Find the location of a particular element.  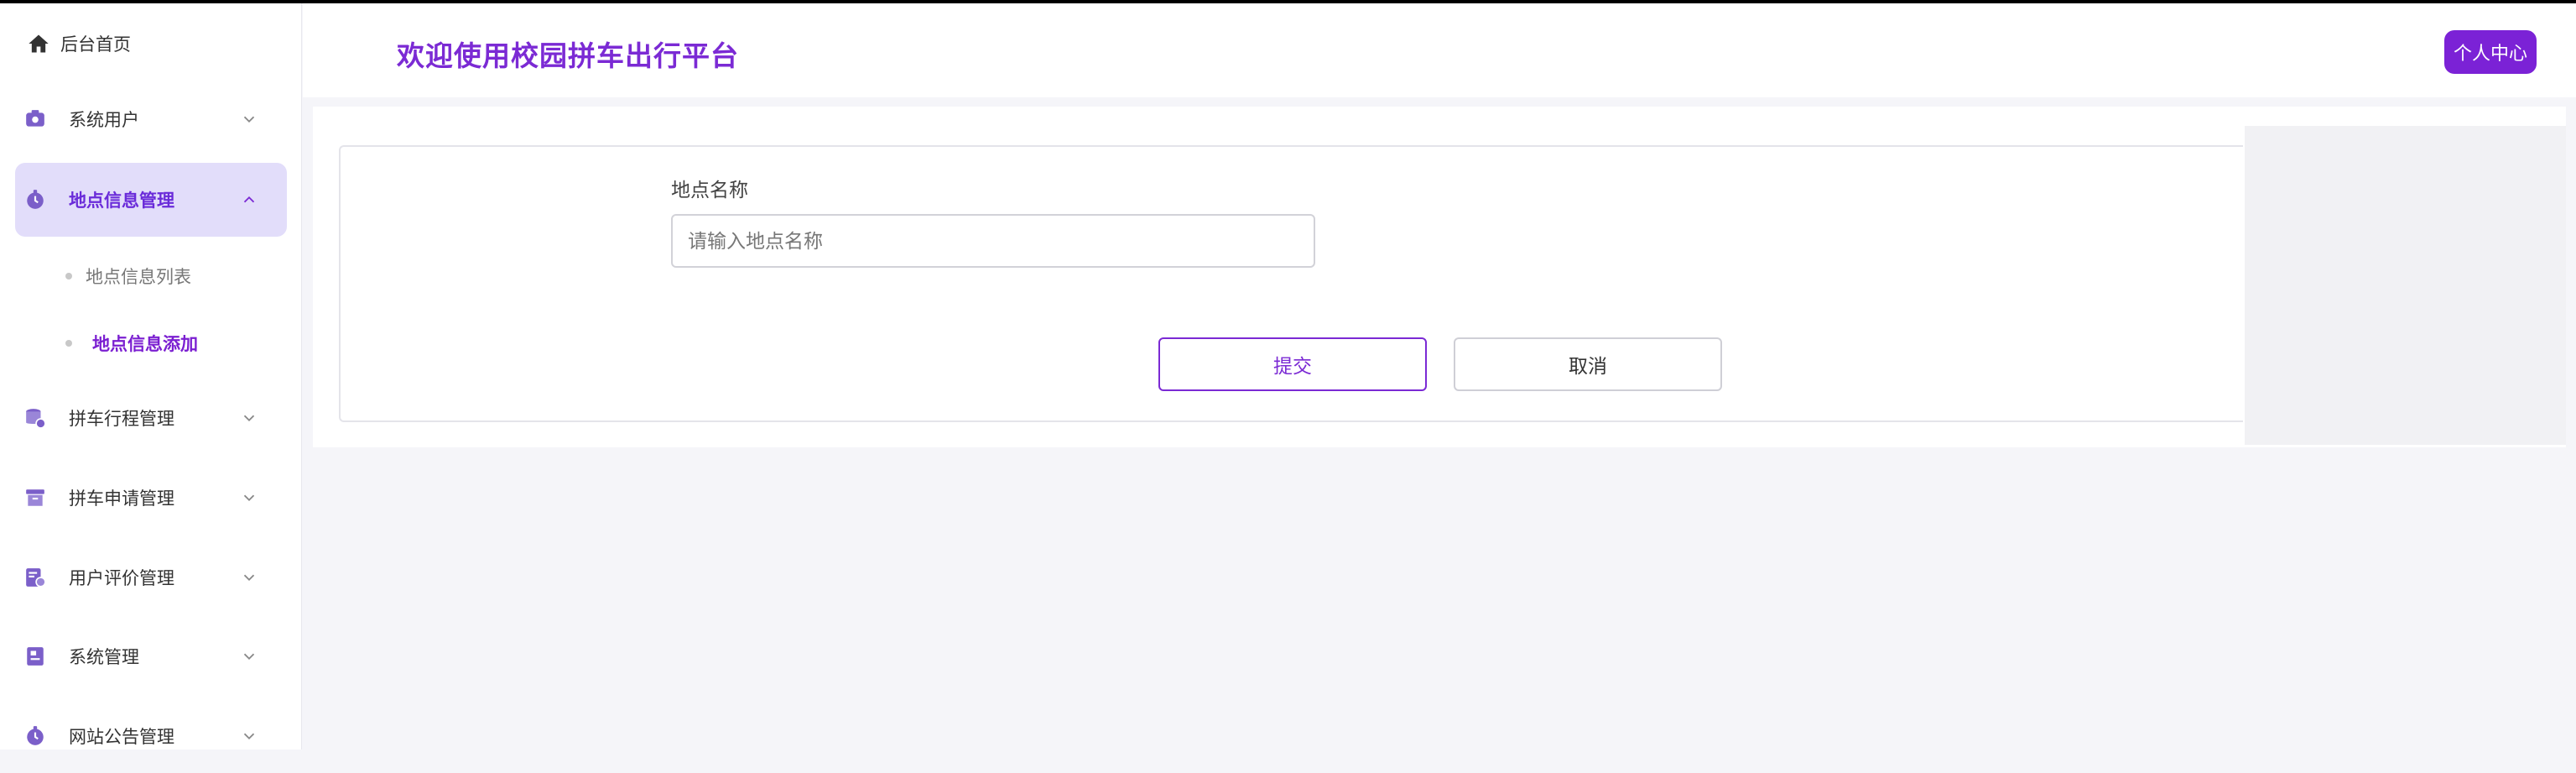

sidebar-subitem-location-list: 地点信息列表 is located at coordinates (128, 276).